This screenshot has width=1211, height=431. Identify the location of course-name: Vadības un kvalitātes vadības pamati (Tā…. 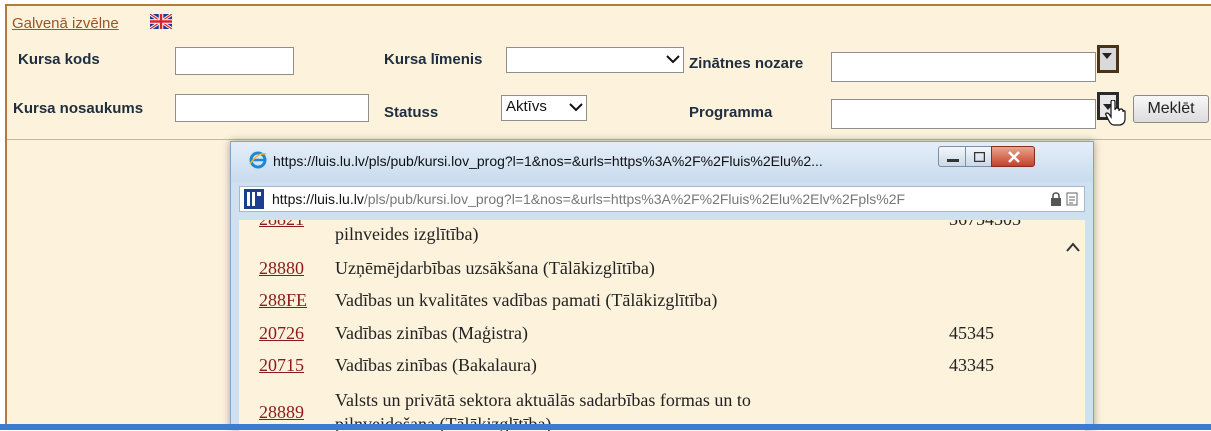
(526, 300).